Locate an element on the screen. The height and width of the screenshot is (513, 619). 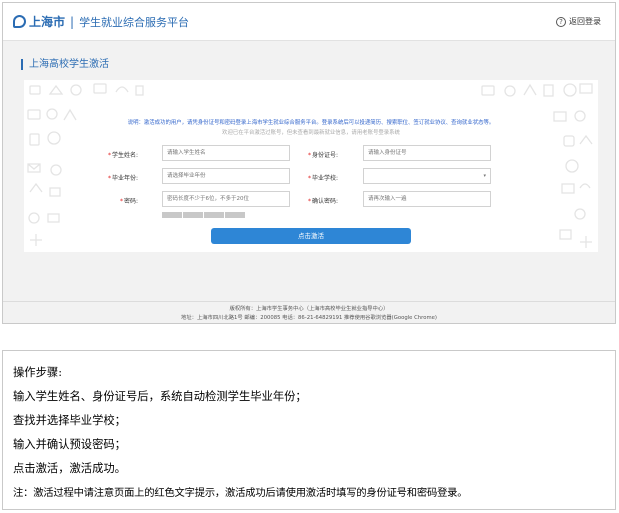
graduation-year-input is located at coordinates (226, 176).